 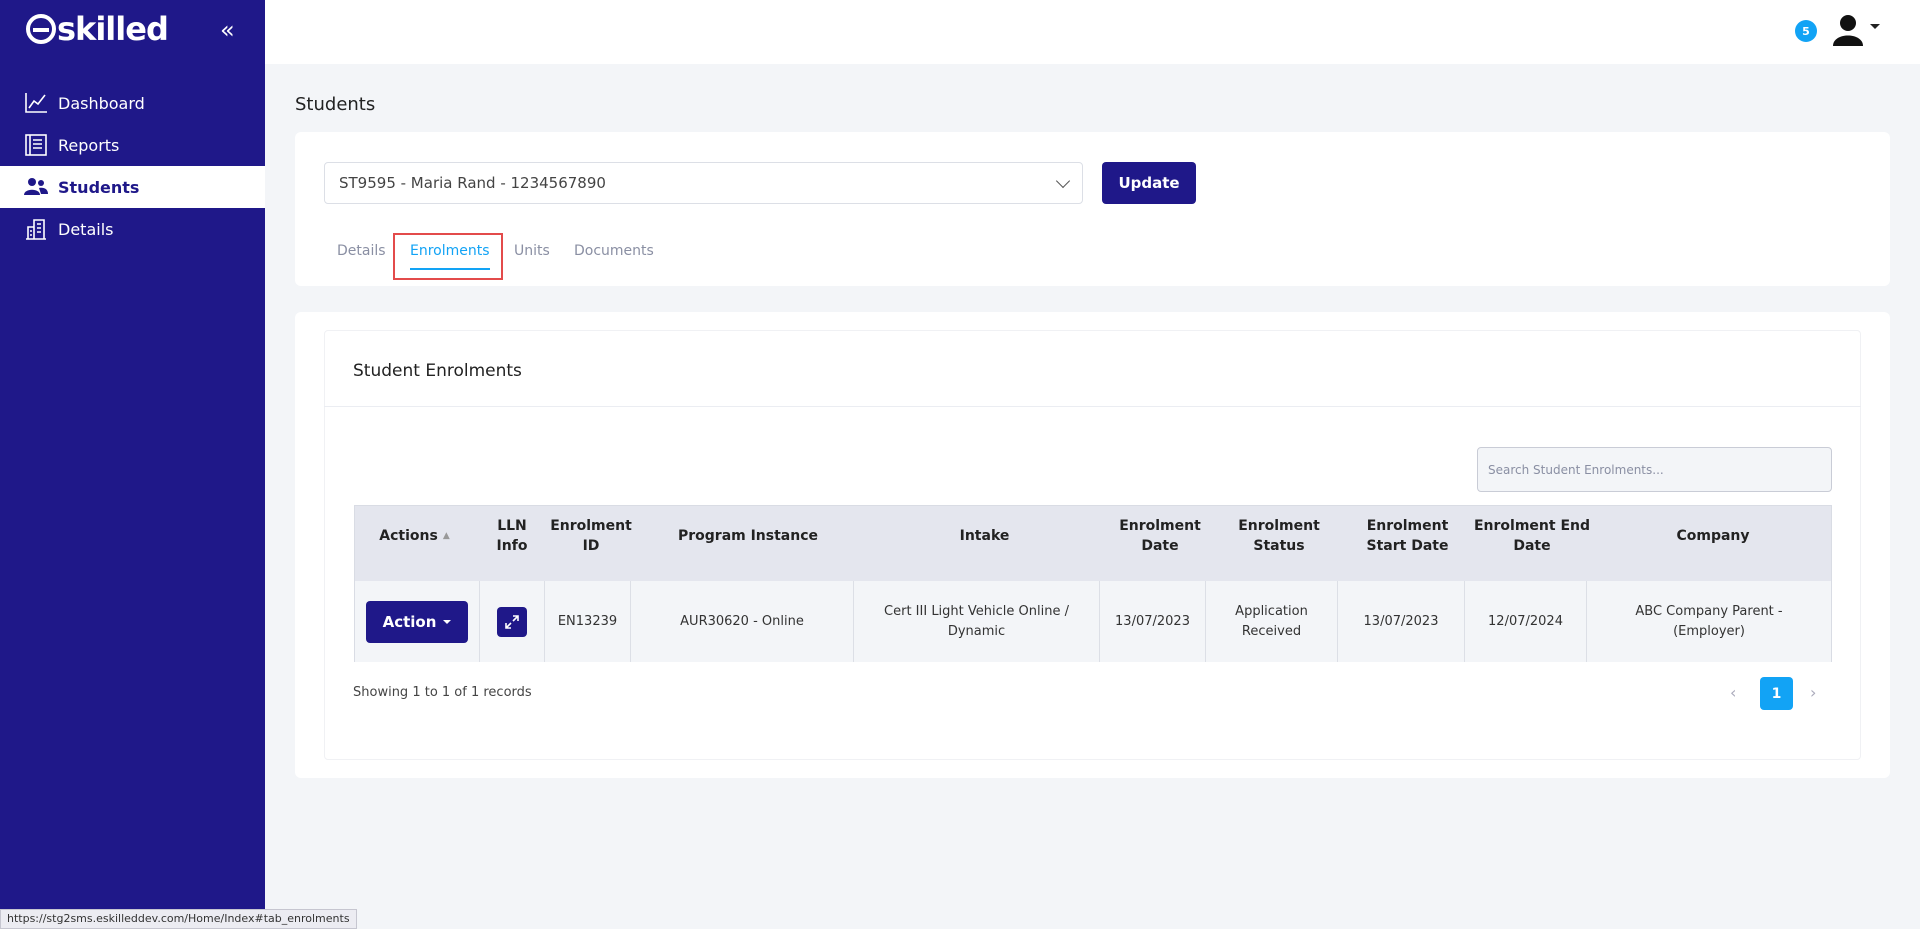 I want to click on sidebar-item-students: Students, so click(x=132, y=187).